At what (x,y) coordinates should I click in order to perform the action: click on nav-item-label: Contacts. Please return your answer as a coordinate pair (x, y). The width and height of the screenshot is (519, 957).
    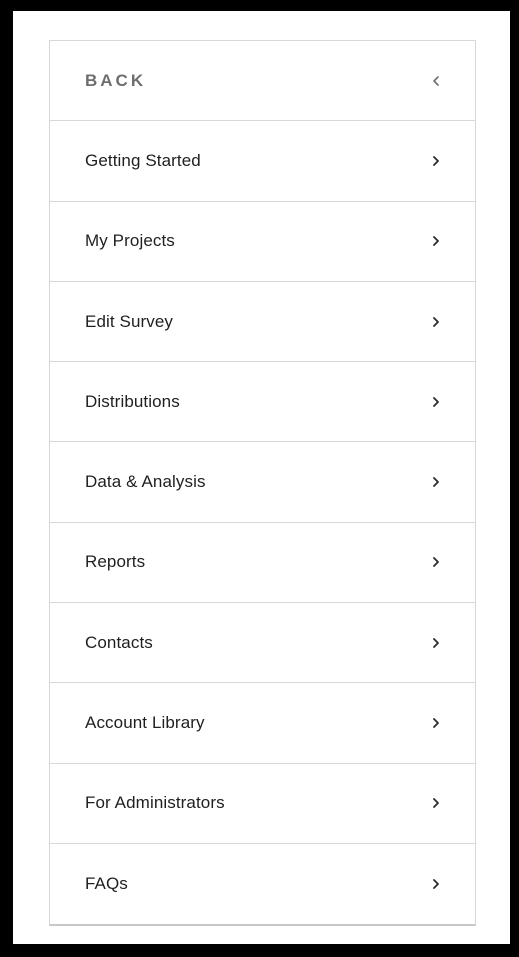
    Looking at the image, I should click on (119, 642).